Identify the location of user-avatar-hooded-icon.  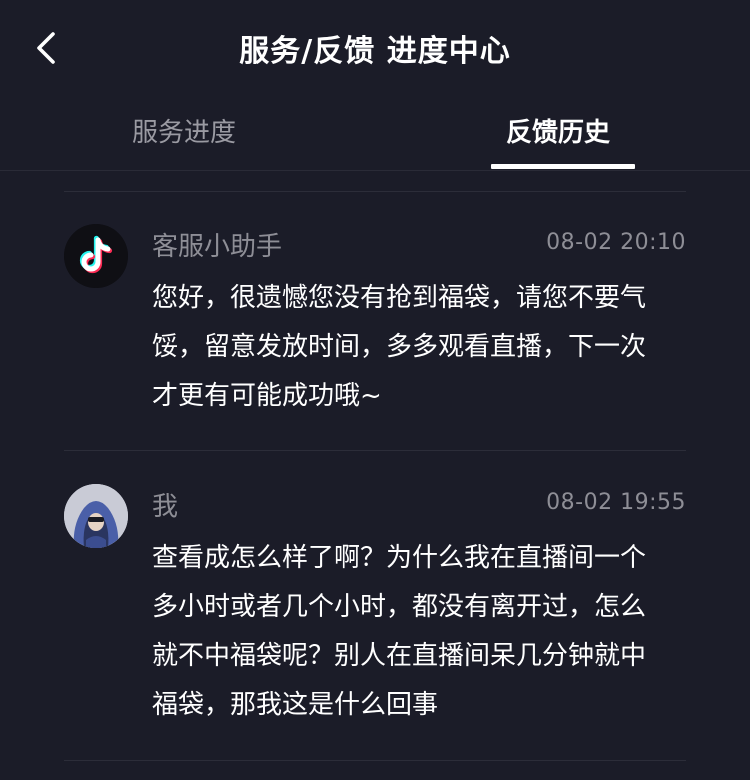
(96, 516).